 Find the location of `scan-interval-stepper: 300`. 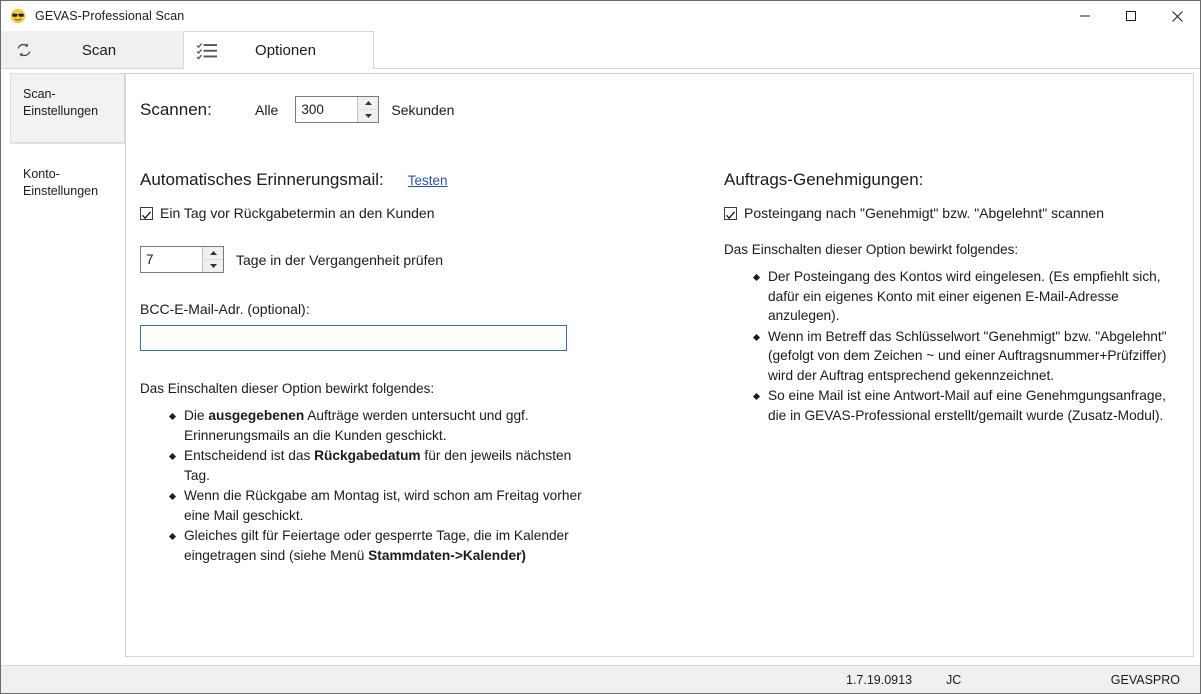

scan-interval-stepper: 300 is located at coordinates (337, 109).